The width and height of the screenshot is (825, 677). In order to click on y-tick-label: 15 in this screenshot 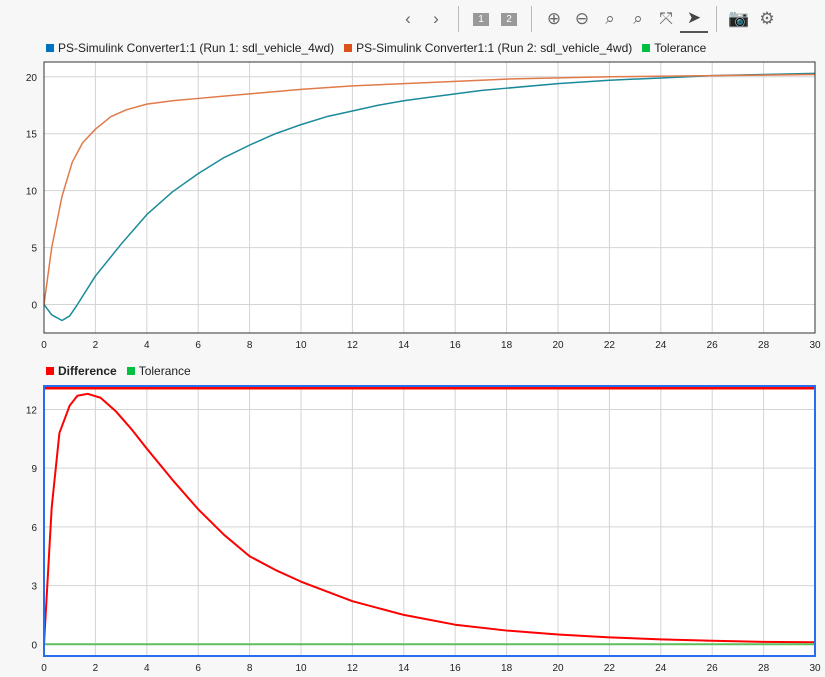, I will do `click(32, 135)`.